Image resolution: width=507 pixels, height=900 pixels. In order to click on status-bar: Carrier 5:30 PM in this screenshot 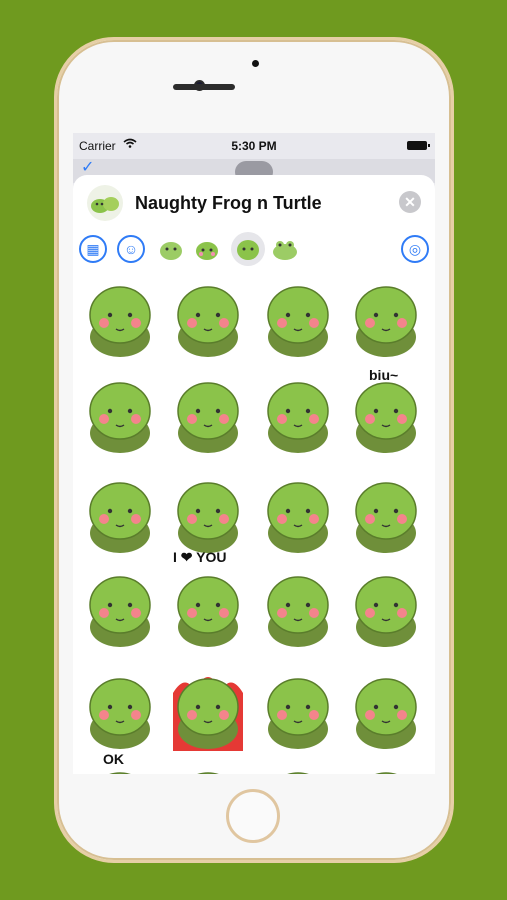, I will do `click(254, 146)`.